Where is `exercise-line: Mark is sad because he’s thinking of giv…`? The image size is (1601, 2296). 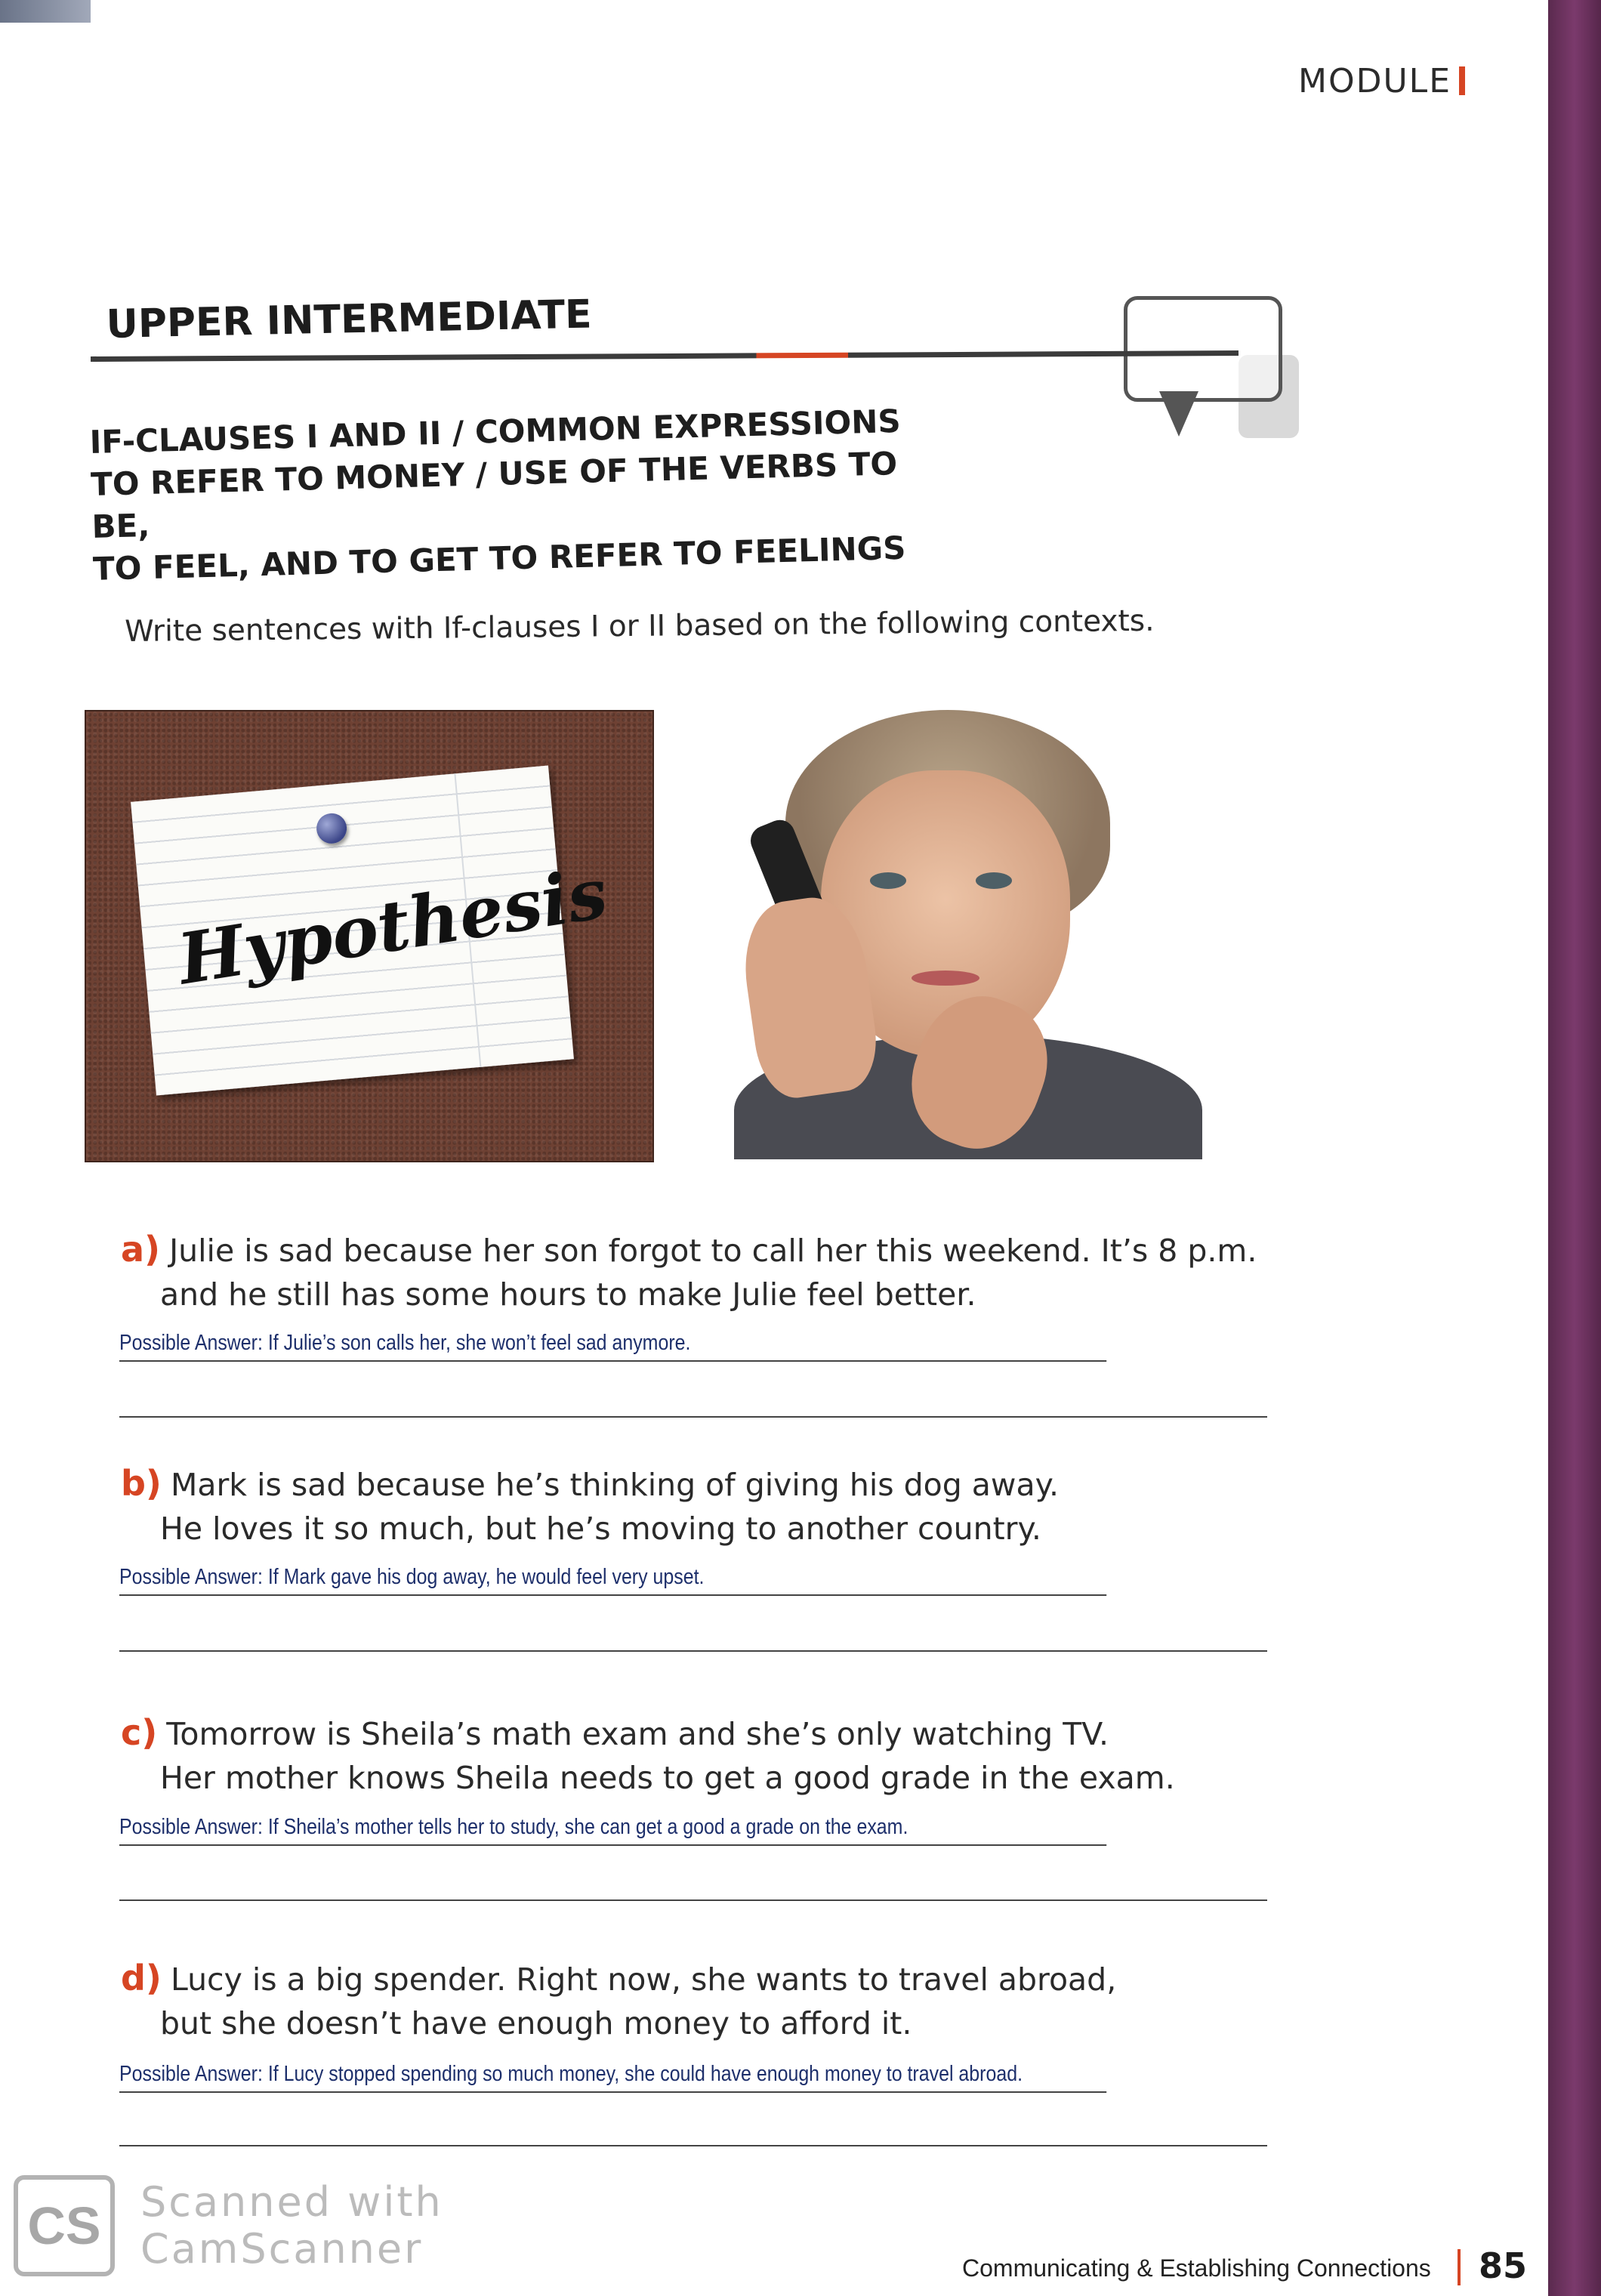
exercise-line: Mark is sad because he’s thinking of giv… is located at coordinates (615, 1485).